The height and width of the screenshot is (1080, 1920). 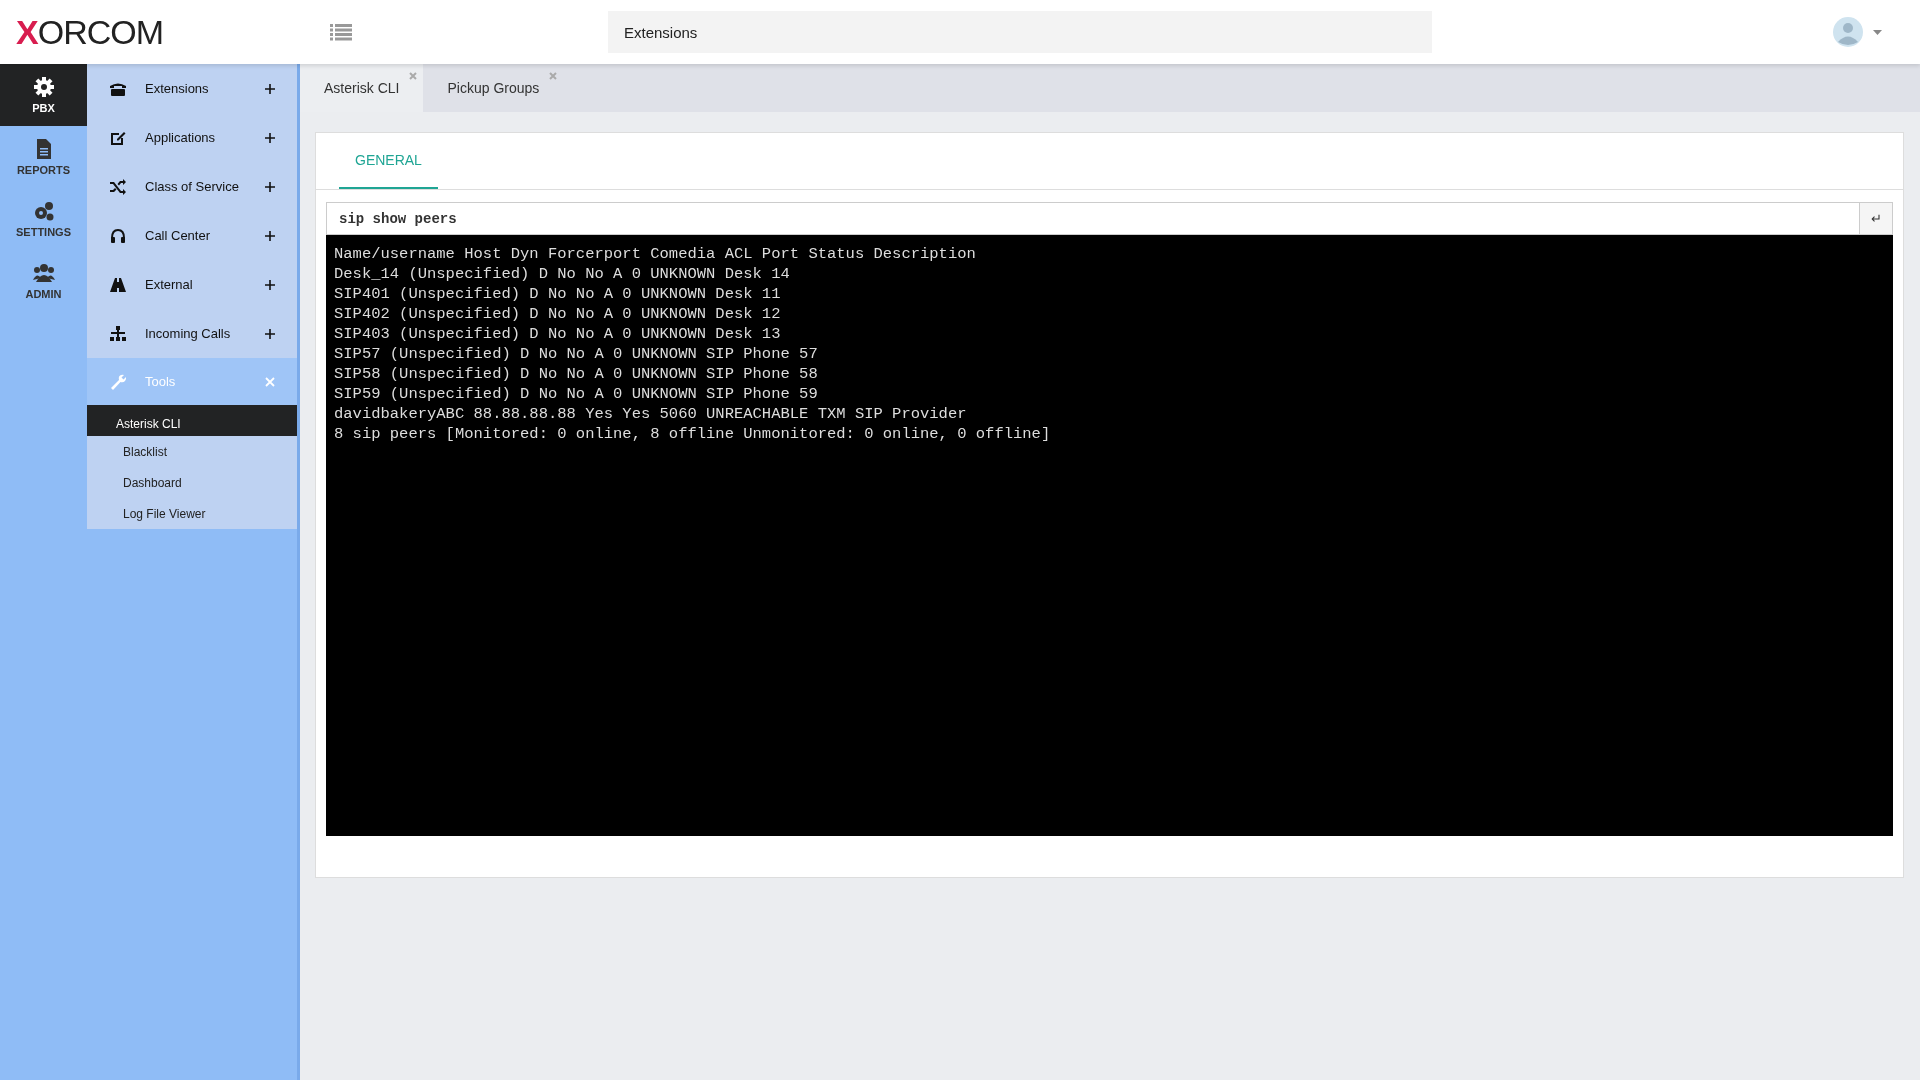 I want to click on menu-icon, so click(x=341, y=32).